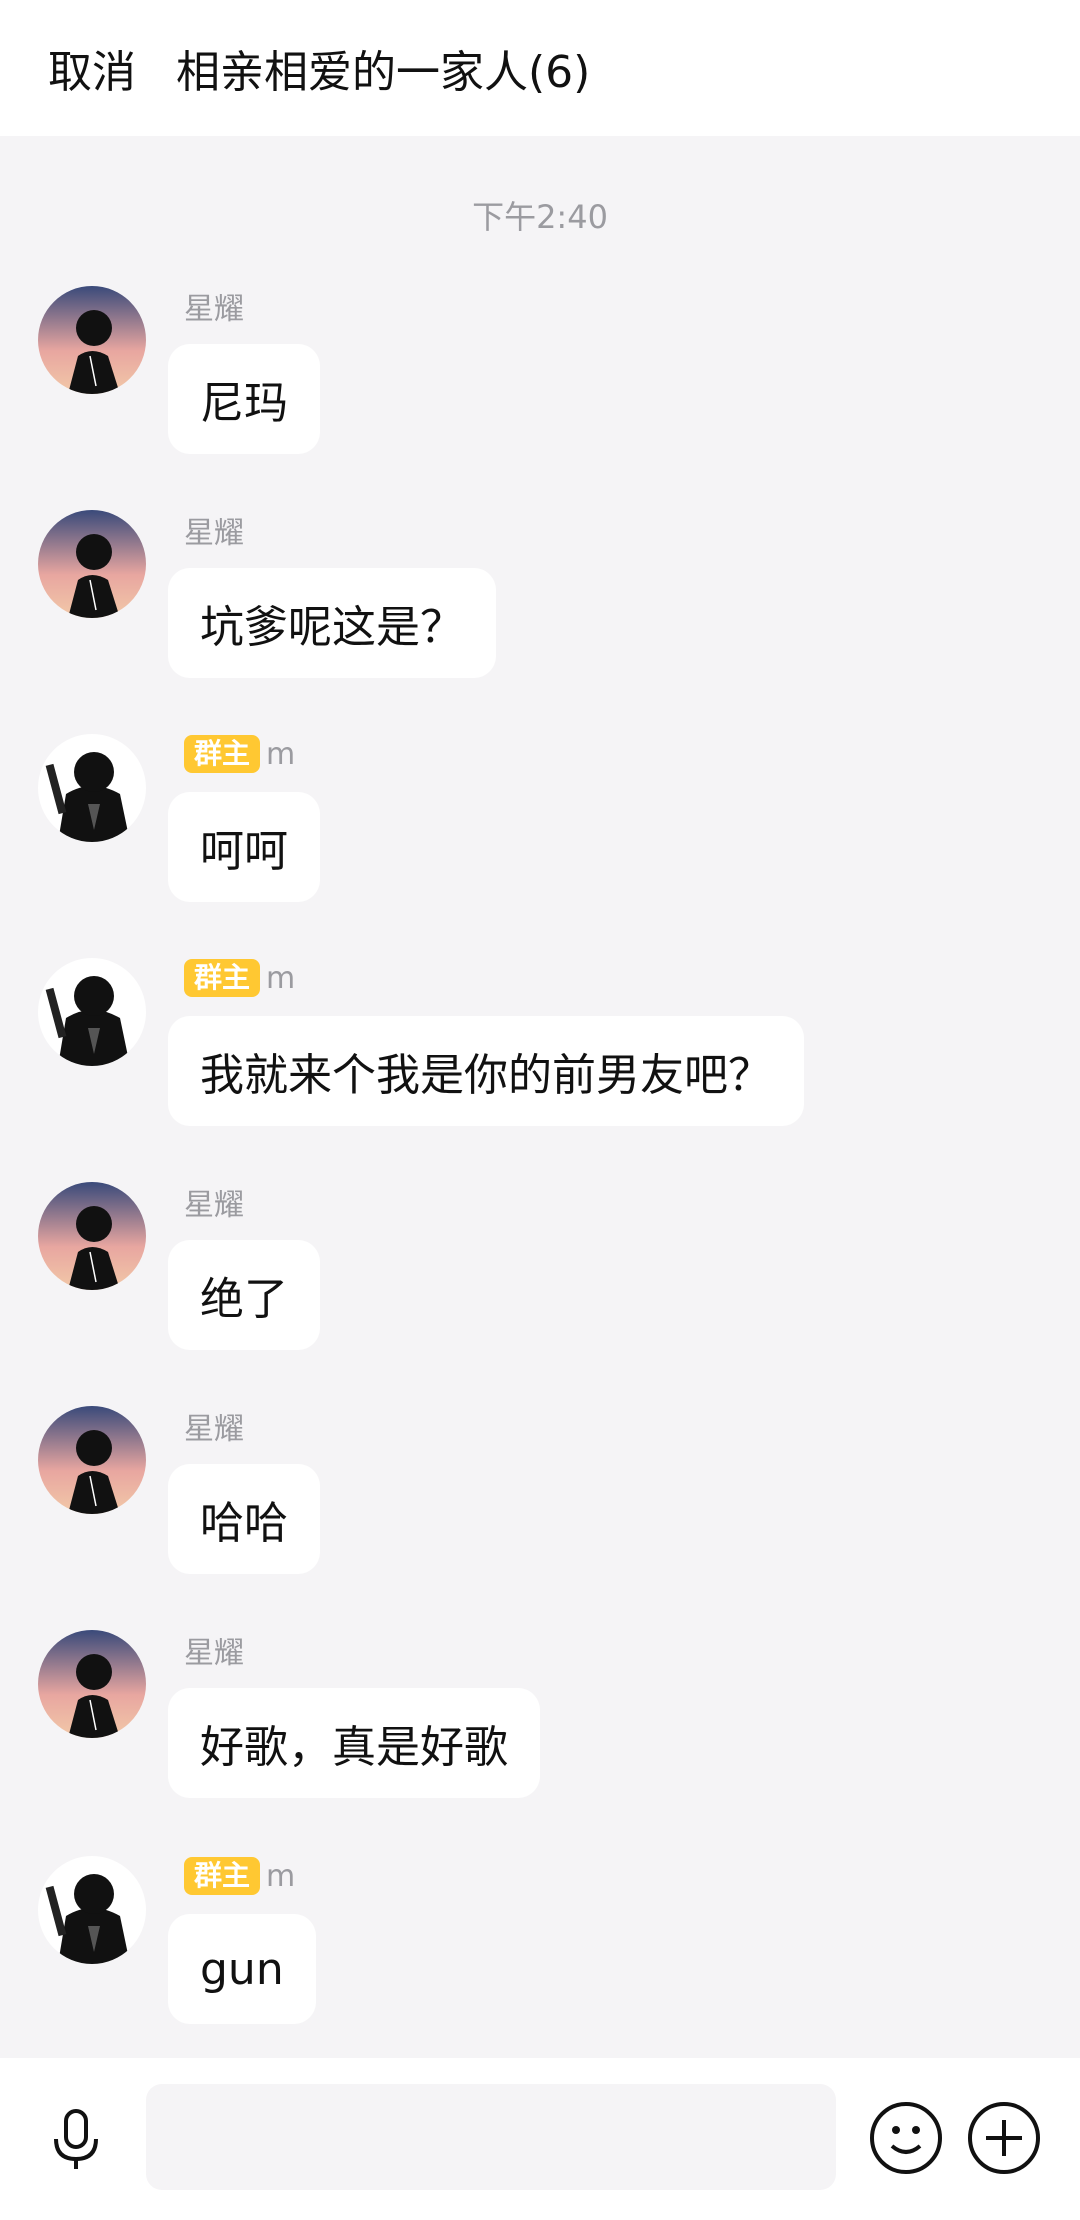 The image size is (1080, 2220). I want to click on input-bar, so click(540, 2139).